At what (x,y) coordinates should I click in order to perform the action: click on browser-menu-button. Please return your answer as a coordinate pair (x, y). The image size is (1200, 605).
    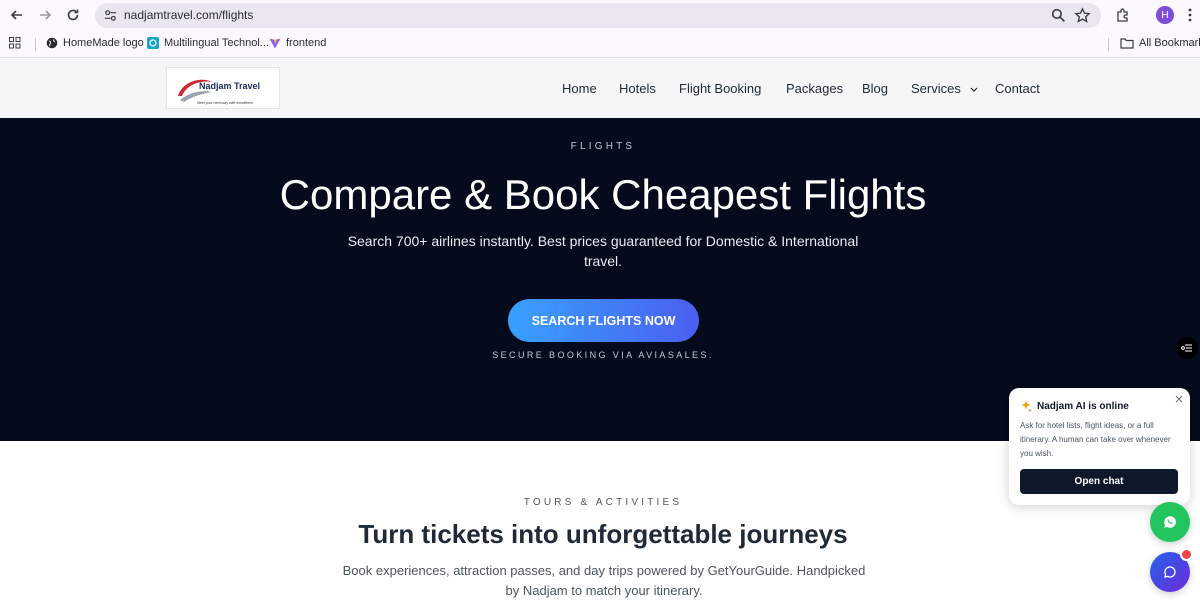
    Looking at the image, I should click on (1190, 15).